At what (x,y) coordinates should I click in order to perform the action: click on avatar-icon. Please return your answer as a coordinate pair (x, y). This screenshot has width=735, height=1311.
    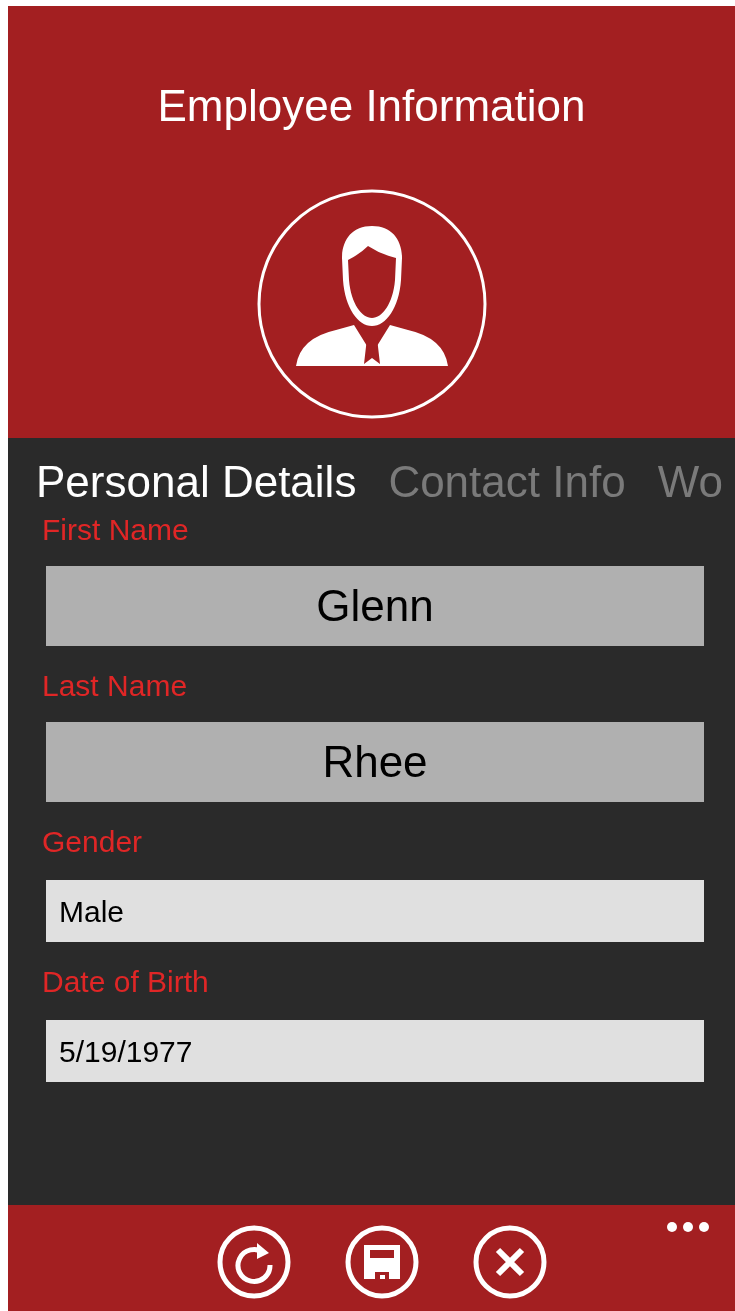
    Looking at the image, I should click on (371, 304).